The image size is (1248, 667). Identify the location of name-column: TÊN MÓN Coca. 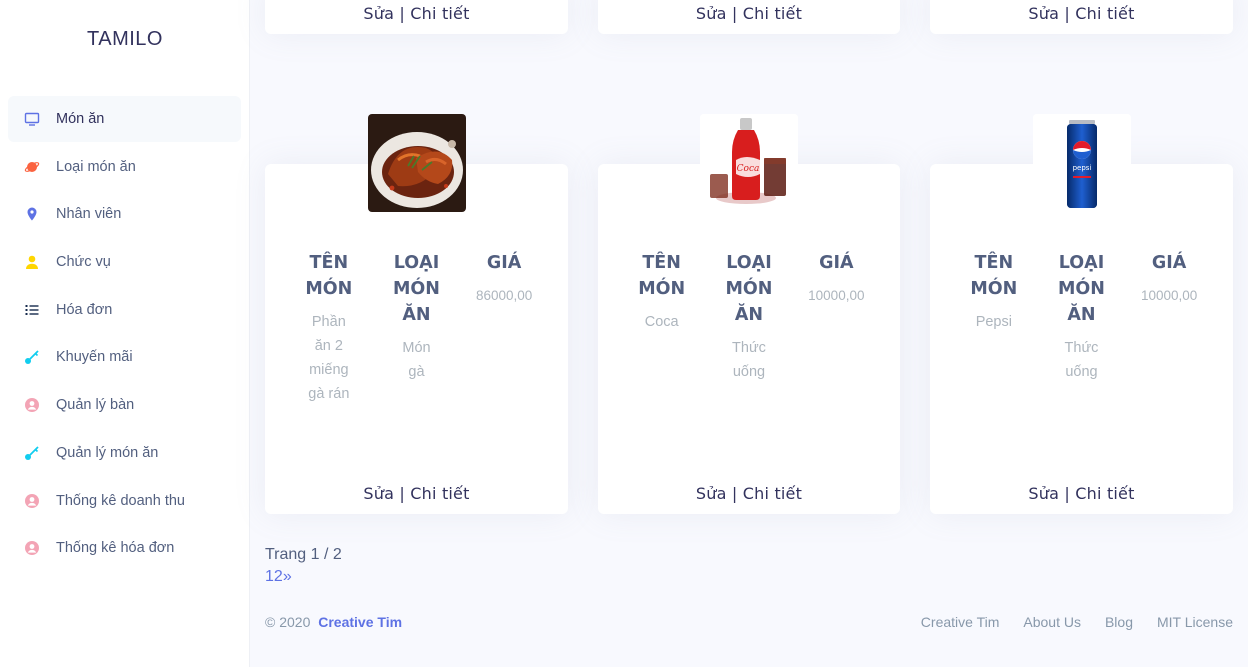
(662, 317).